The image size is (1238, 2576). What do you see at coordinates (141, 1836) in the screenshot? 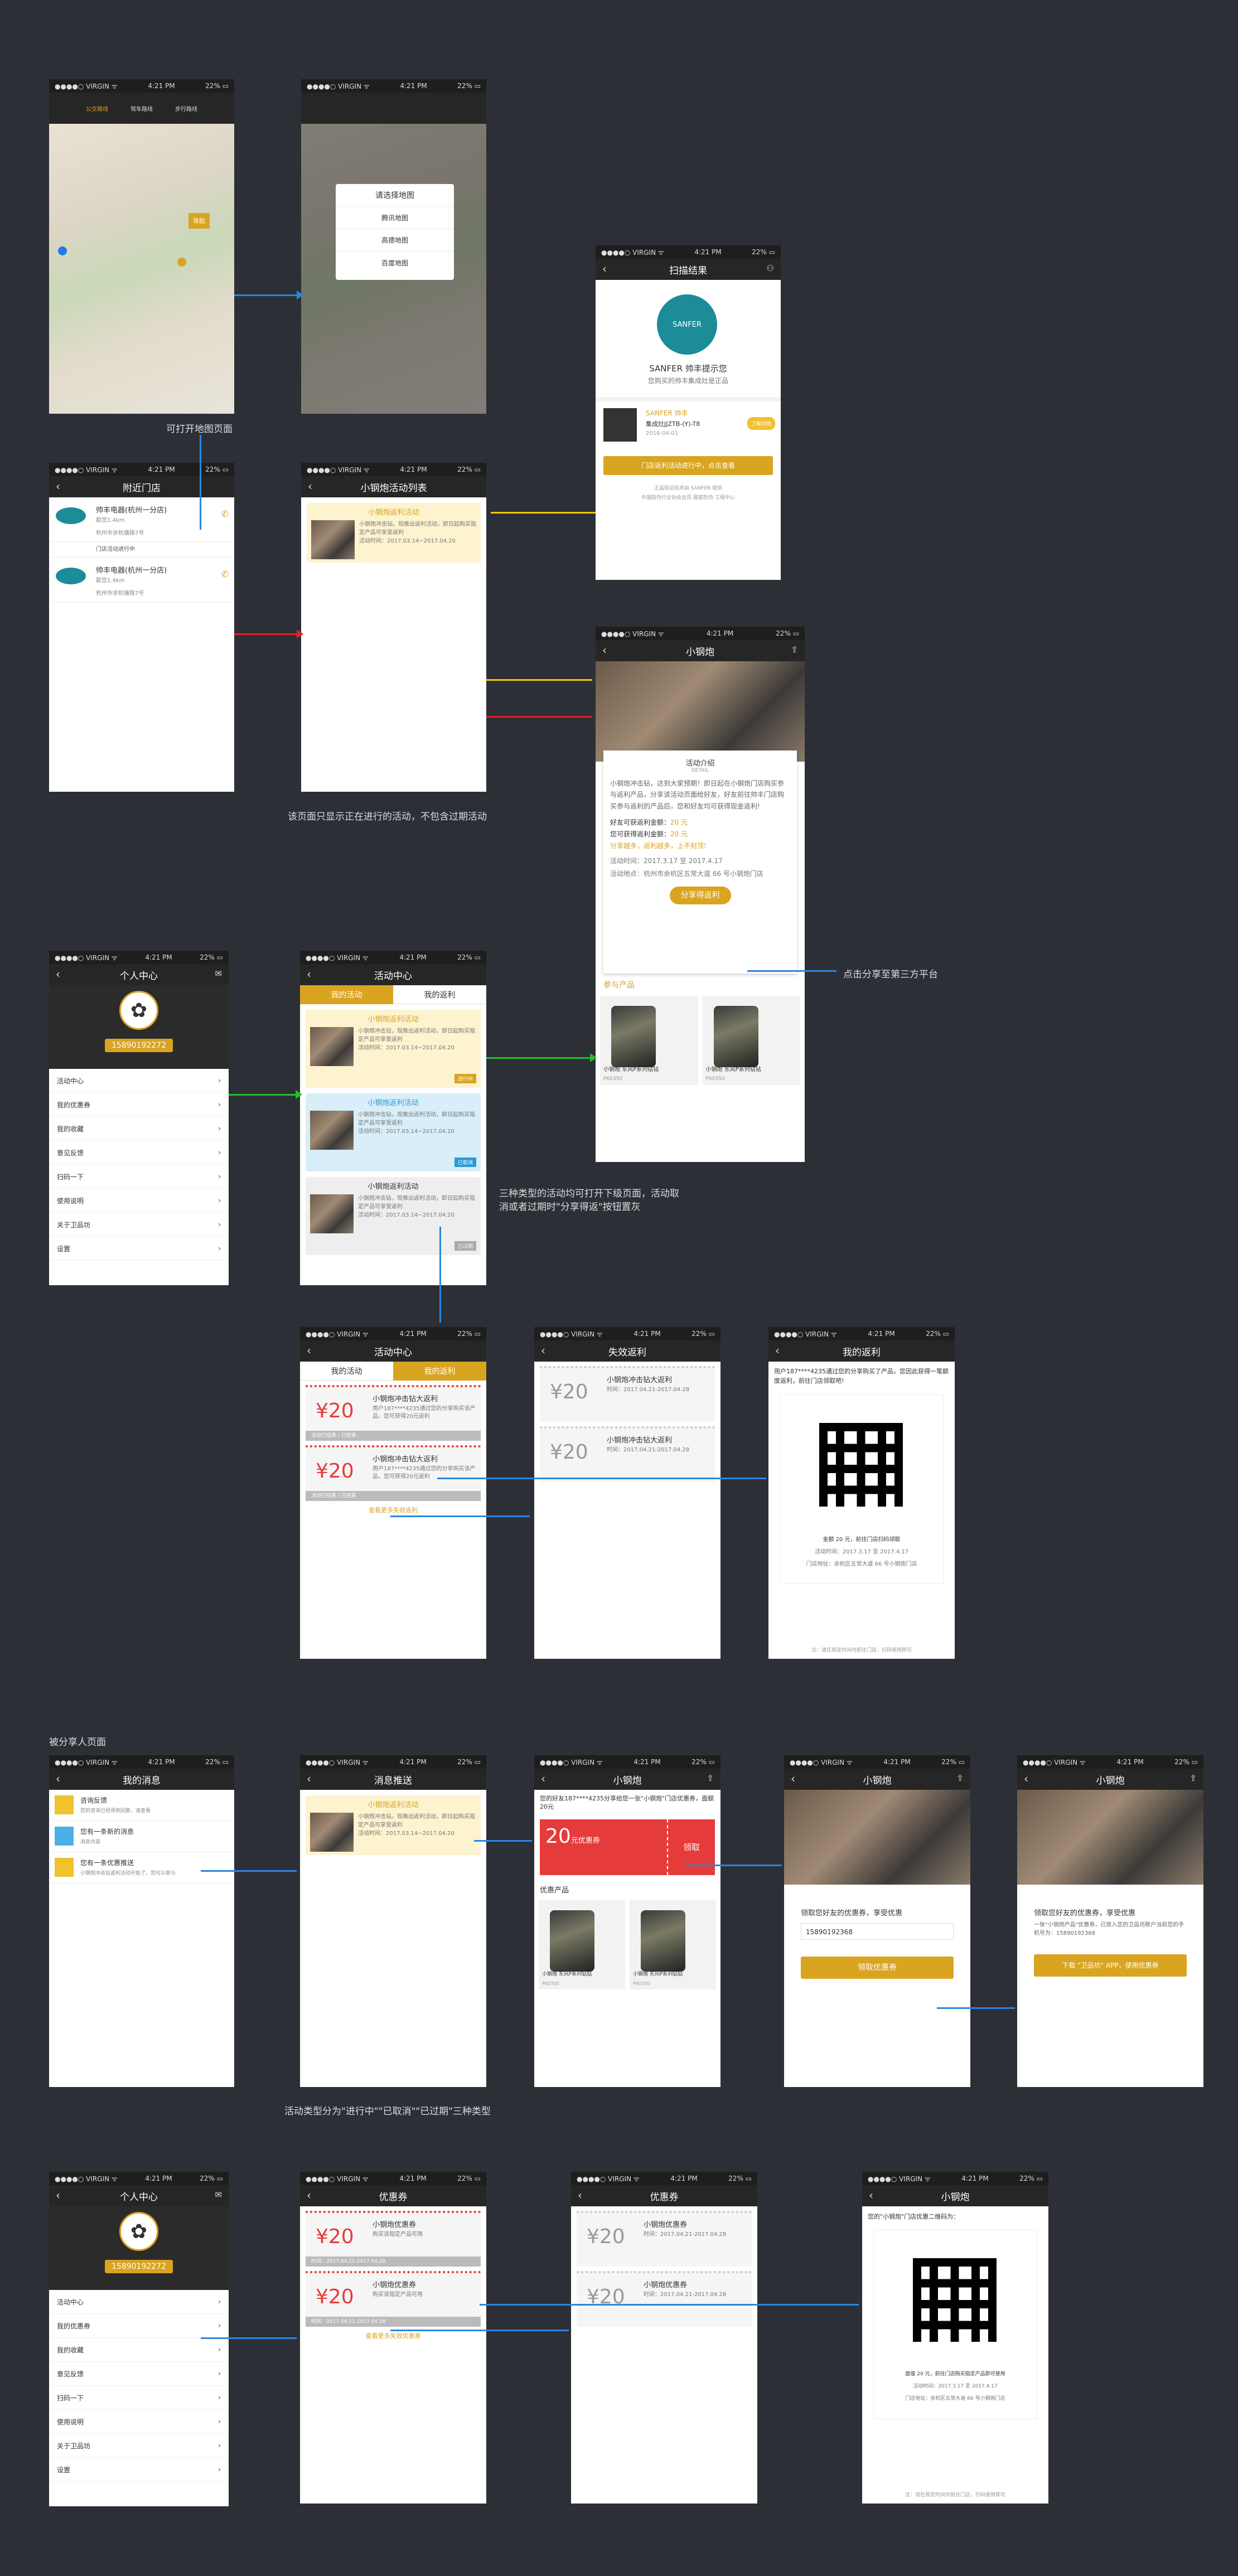
I see `message-item: 您有一条新的消息 消息内容` at bounding box center [141, 1836].